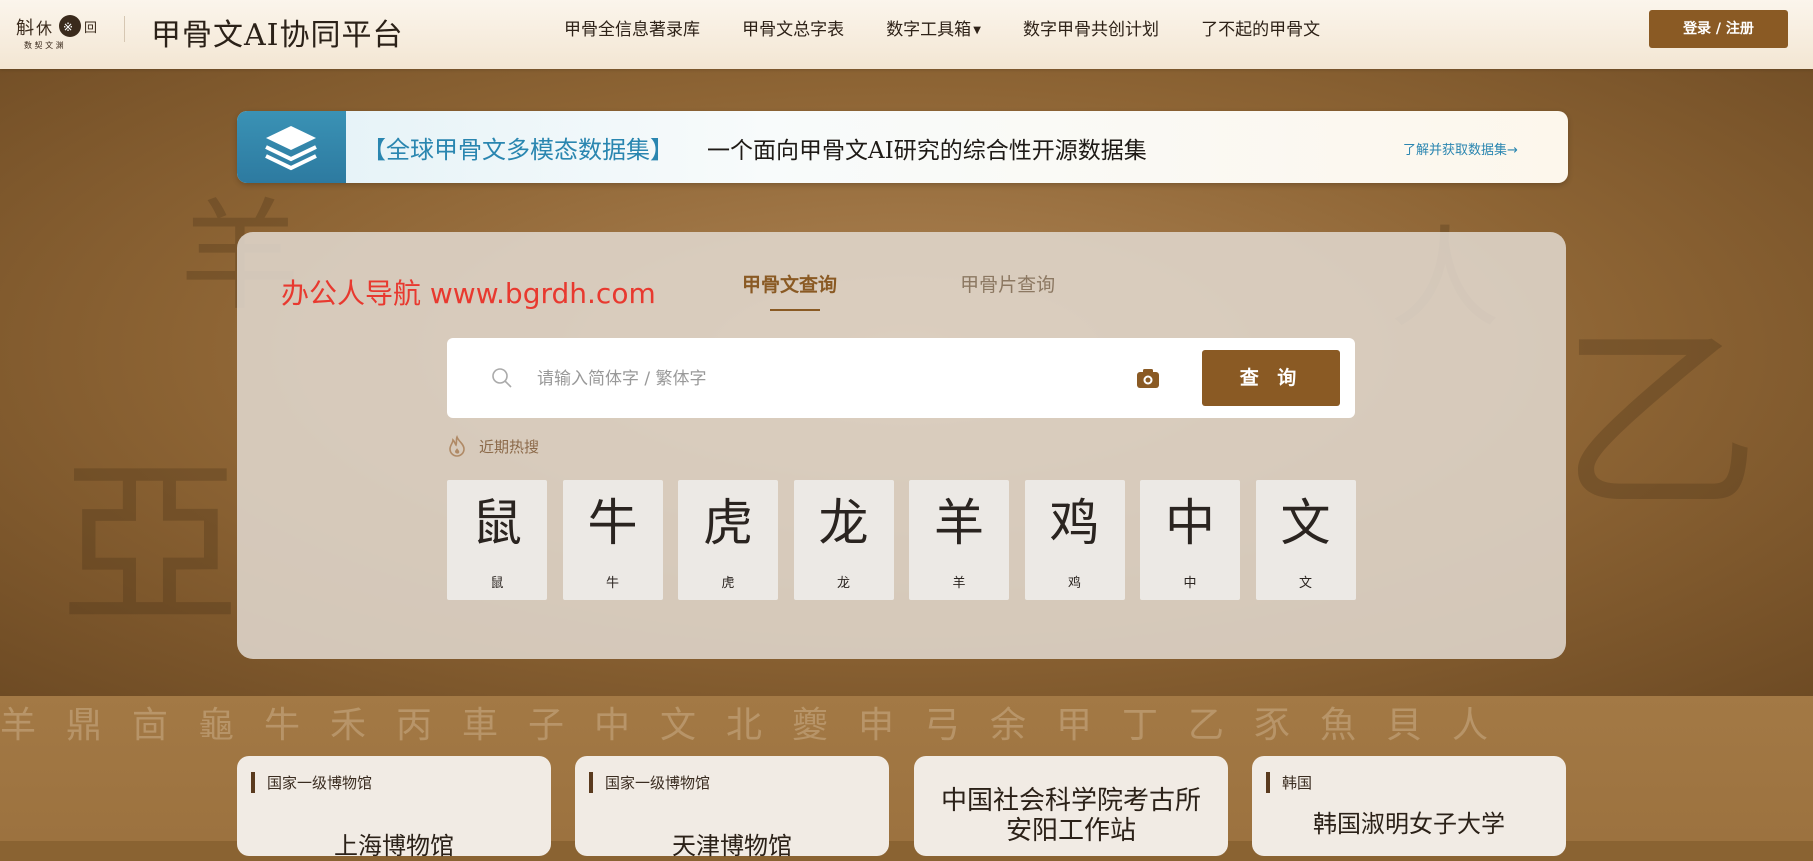 The image size is (1813, 861). I want to click on chevron-down-icon: ▼, so click(977, 30).